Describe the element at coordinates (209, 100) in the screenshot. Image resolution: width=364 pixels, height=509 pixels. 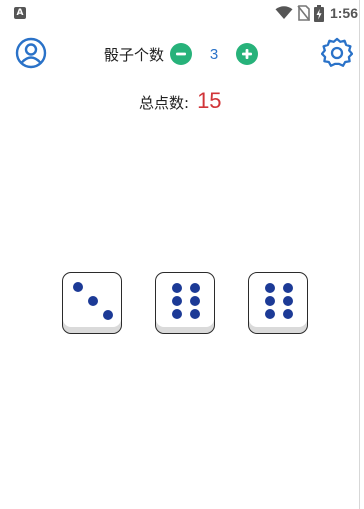
I see `total-points-value: 15` at that location.